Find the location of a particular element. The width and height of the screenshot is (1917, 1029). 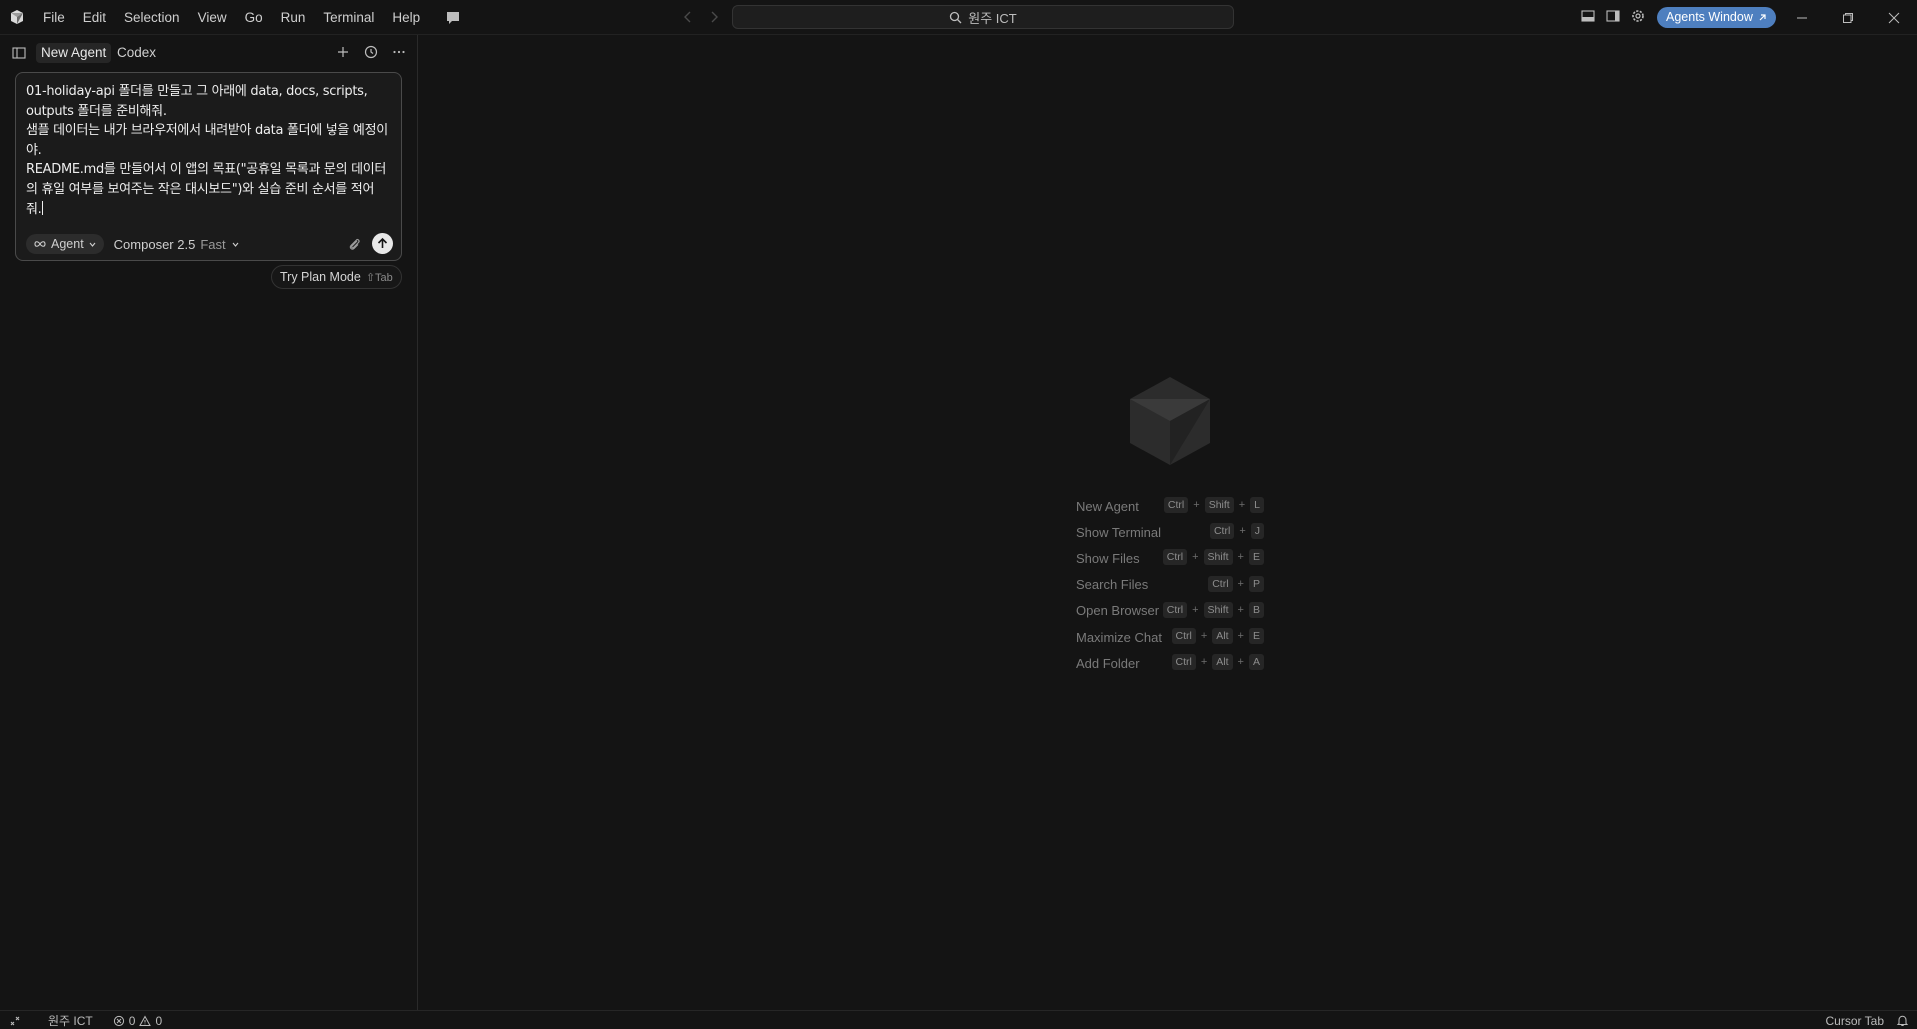

chat-bubble-icon is located at coordinates (453, 18).